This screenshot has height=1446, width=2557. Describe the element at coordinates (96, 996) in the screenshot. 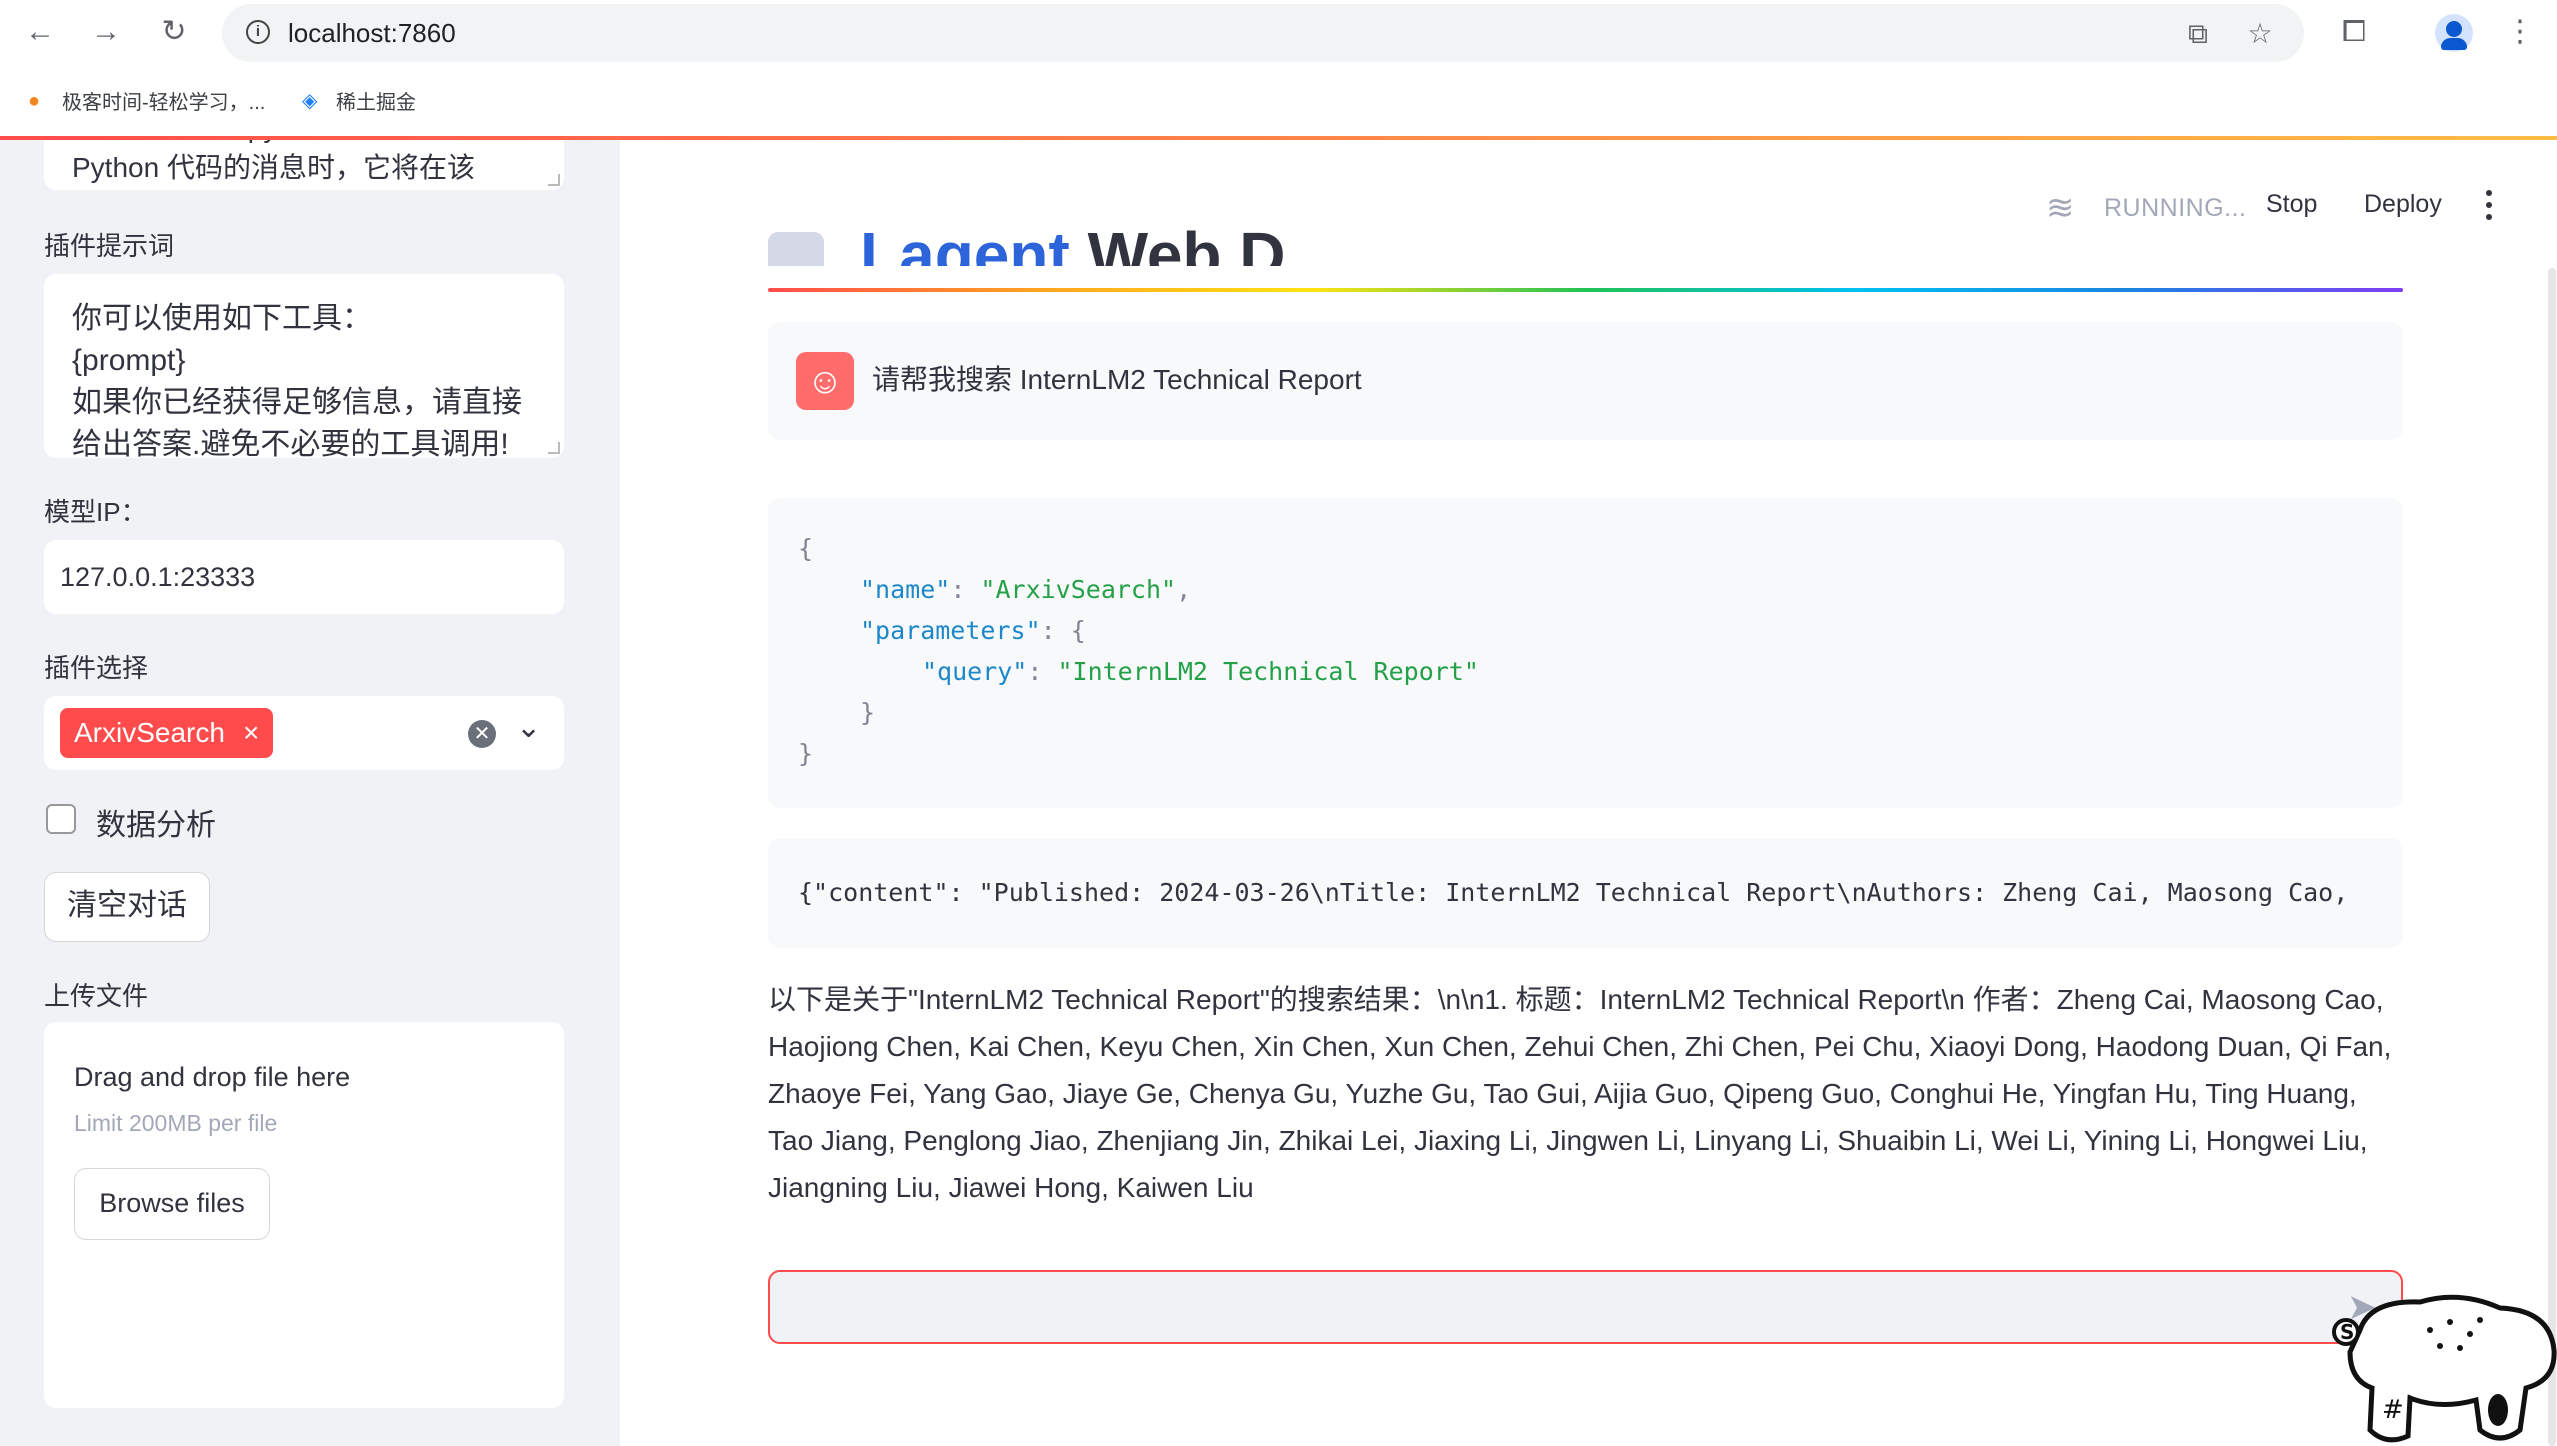

I see `upload-label: 上传文件` at that location.